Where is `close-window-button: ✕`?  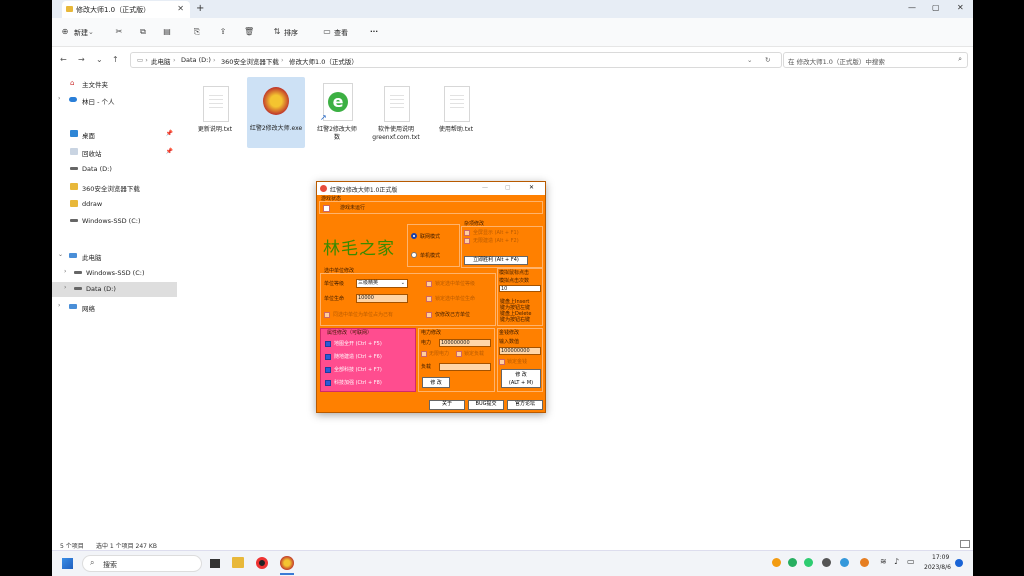
close-window-button: ✕ is located at coordinates (960, 7).